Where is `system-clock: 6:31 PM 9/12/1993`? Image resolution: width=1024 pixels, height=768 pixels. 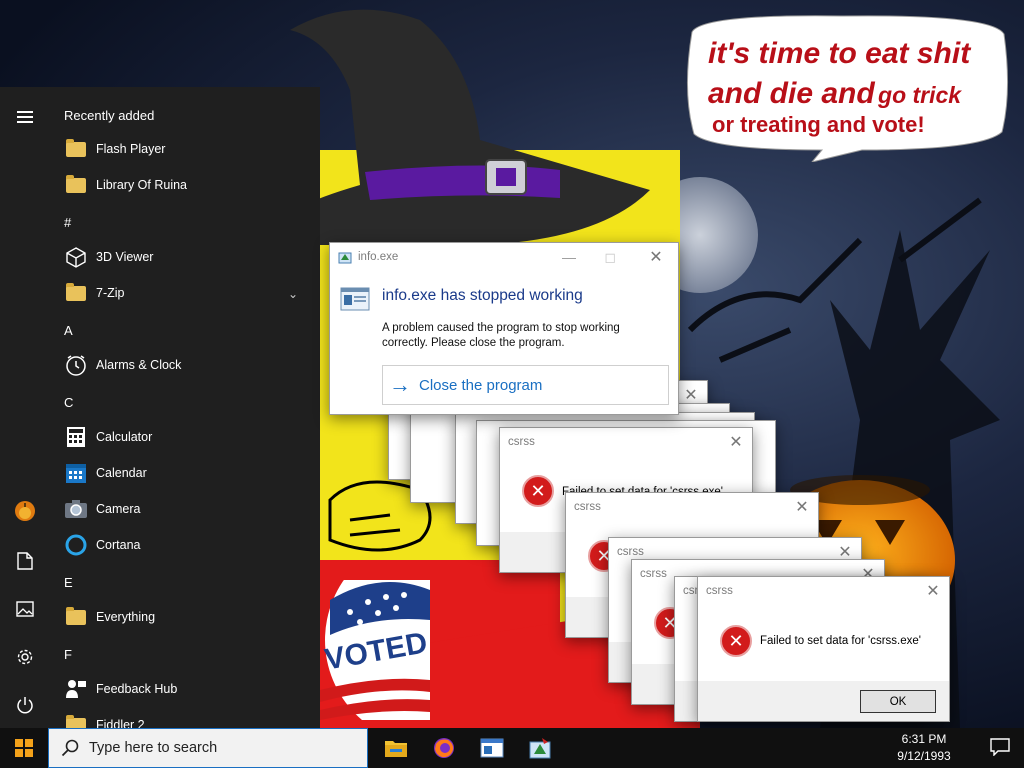 system-clock: 6:31 PM 9/12/1993 is located at coordinates (924, 748).